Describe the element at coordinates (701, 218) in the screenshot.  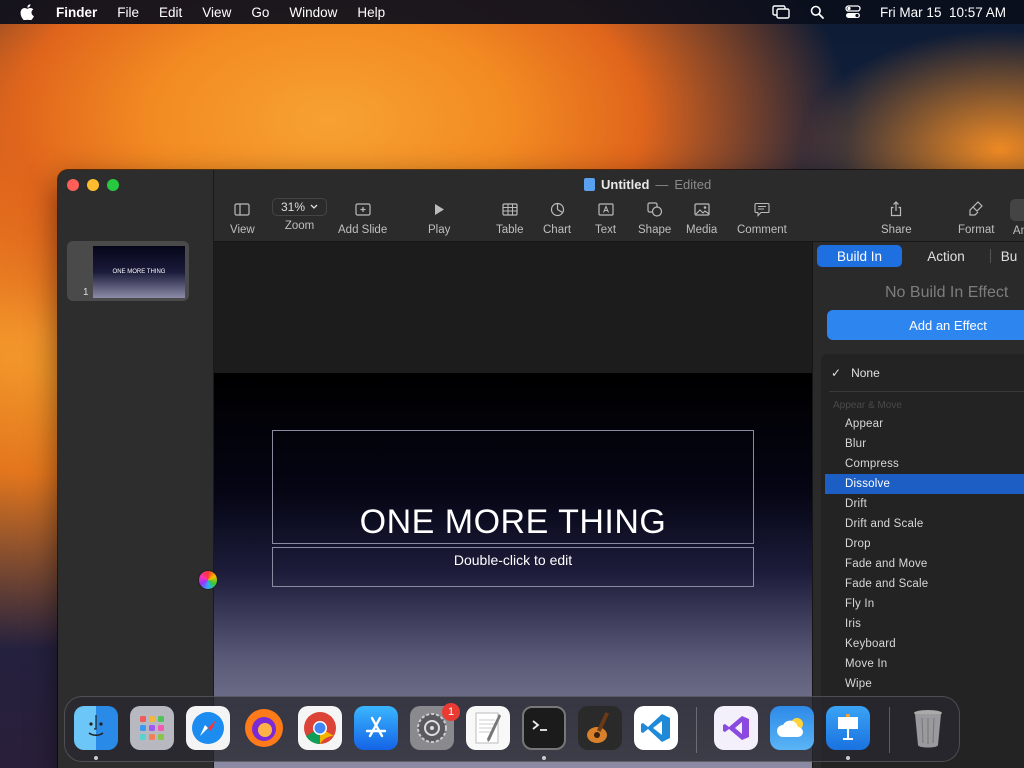
I see `media-button: Media` at that location.